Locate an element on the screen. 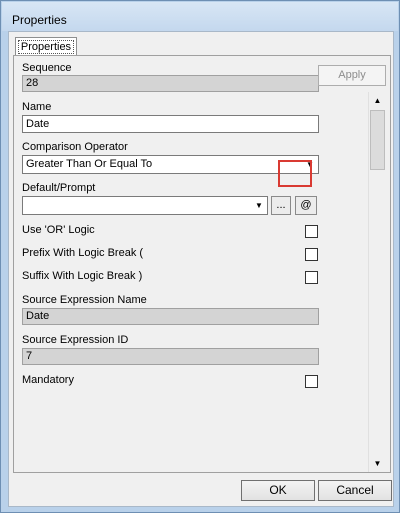 The height and width of the screenshot is (513, 400). tab-properties-label: Properties is located at coordinates (46, 47).